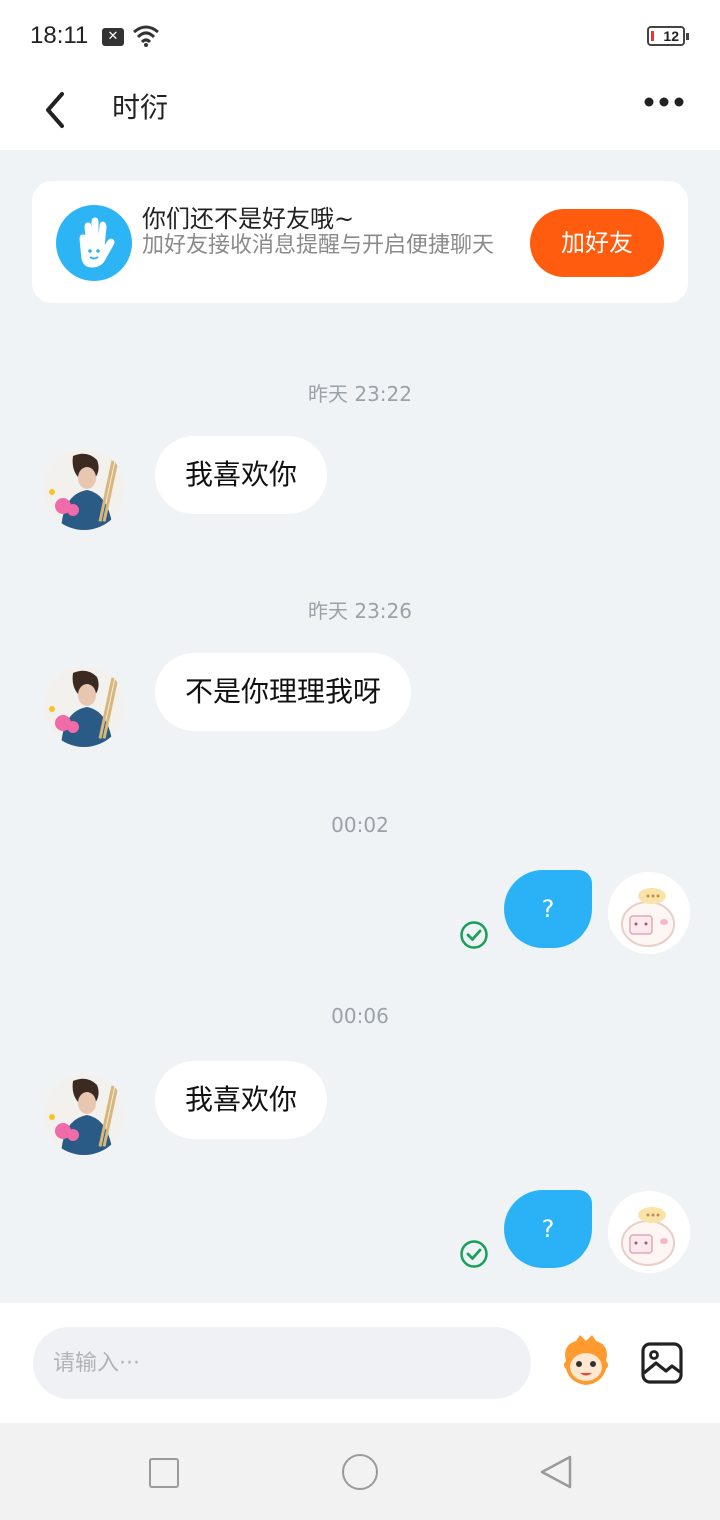 The width and height of the screenshot is (720, 1520). Describe the element at coordinates (360, 825) in the screenshot. I see `message-timestamp: 00:02` at that location.